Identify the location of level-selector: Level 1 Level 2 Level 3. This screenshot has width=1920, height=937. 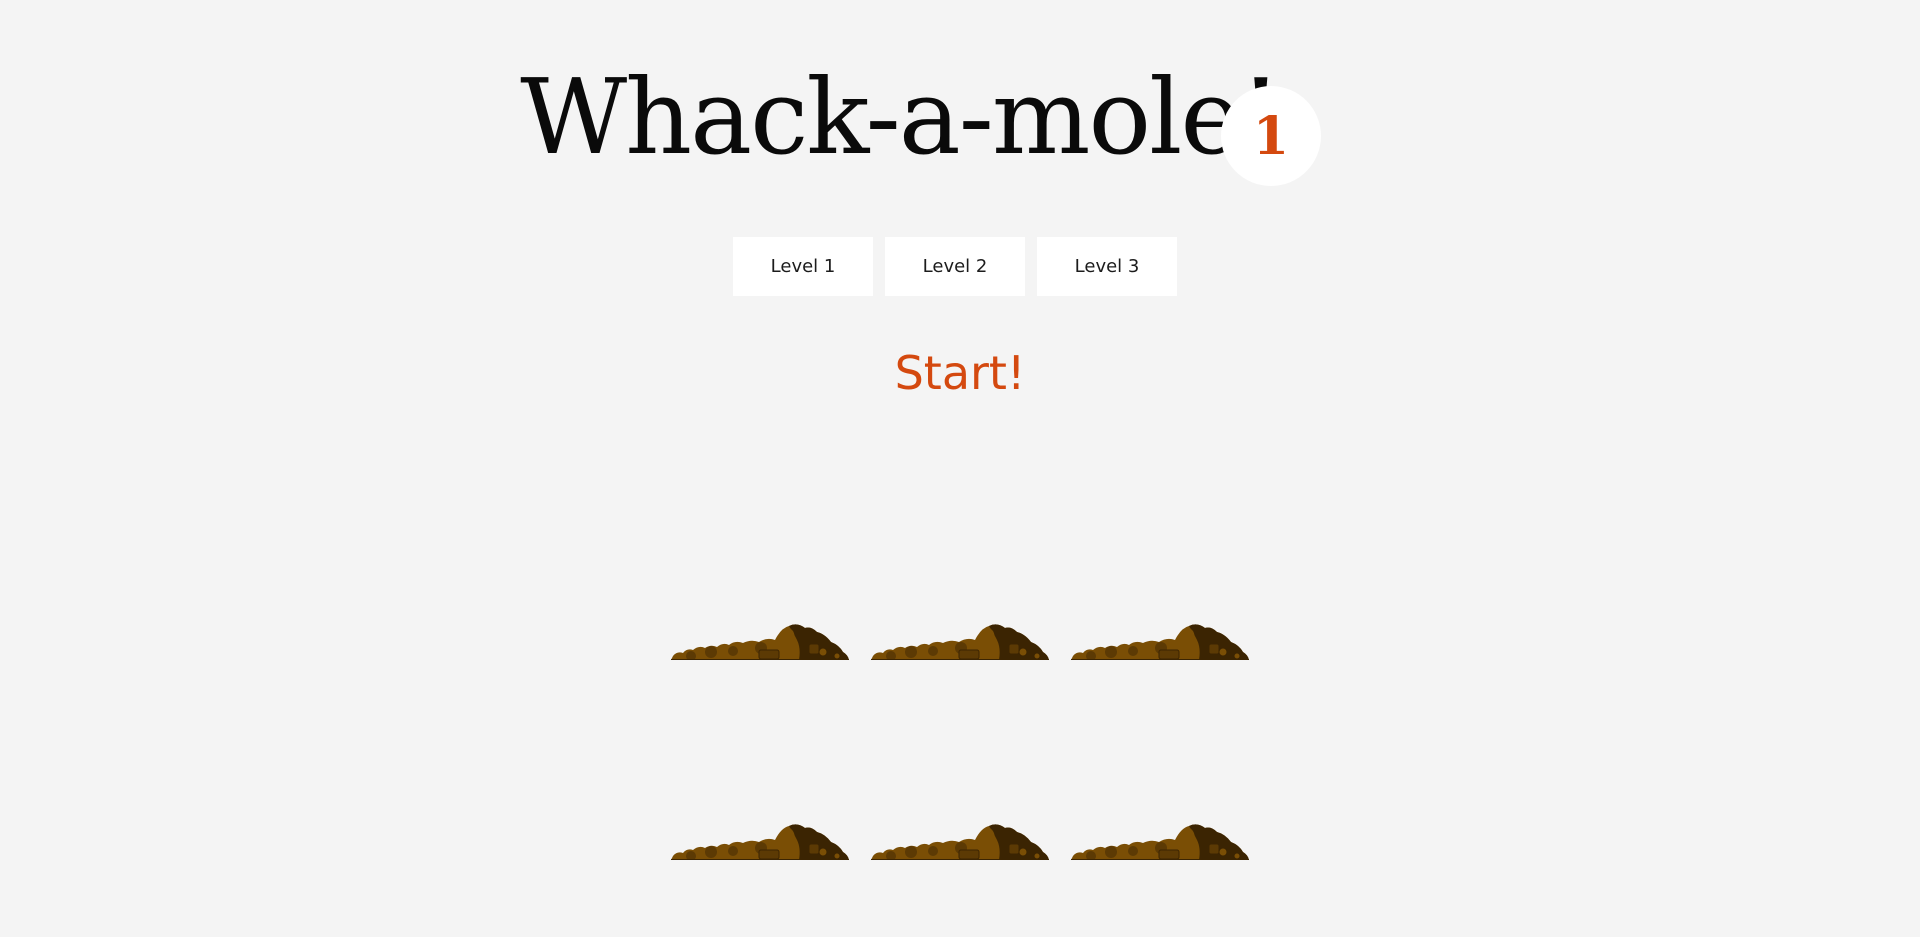
(955, 266).